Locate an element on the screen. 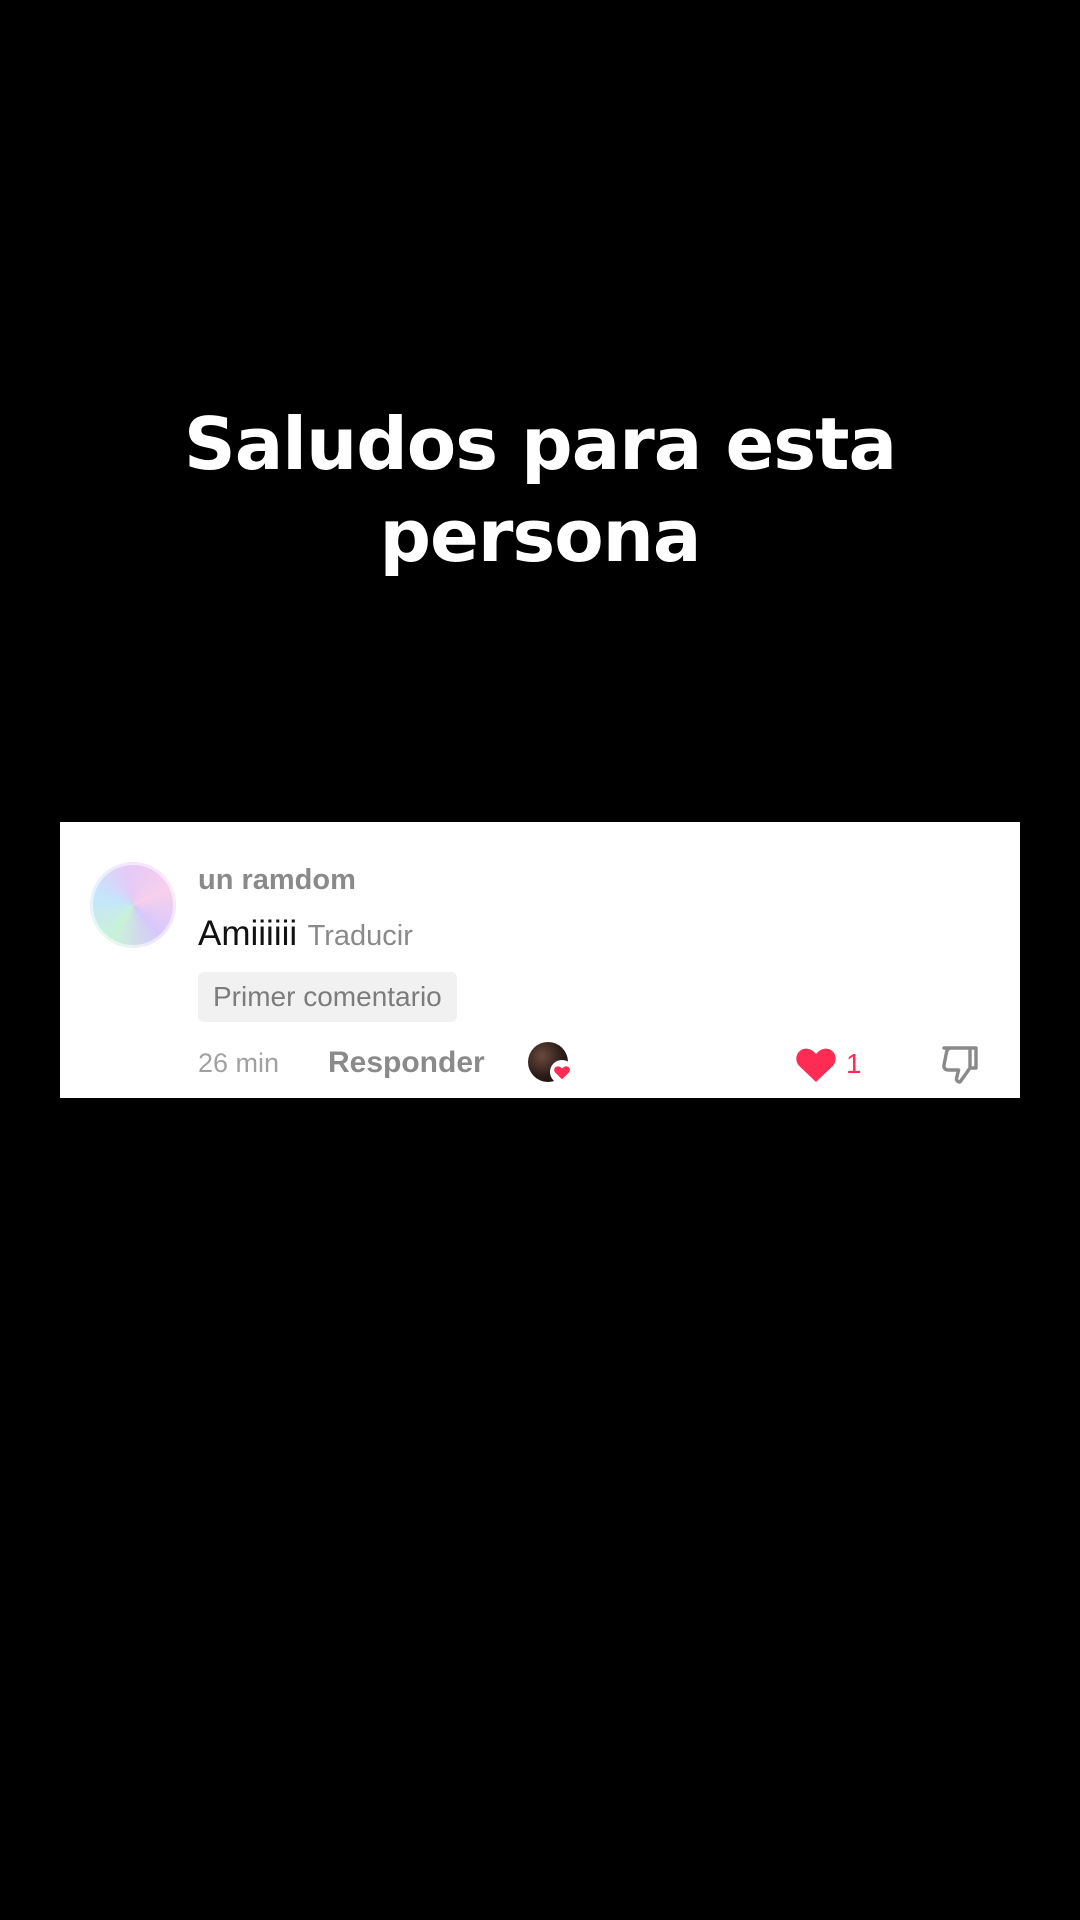  comment-body: Amiiiiii Traducir is located at coordinates (305, 934).